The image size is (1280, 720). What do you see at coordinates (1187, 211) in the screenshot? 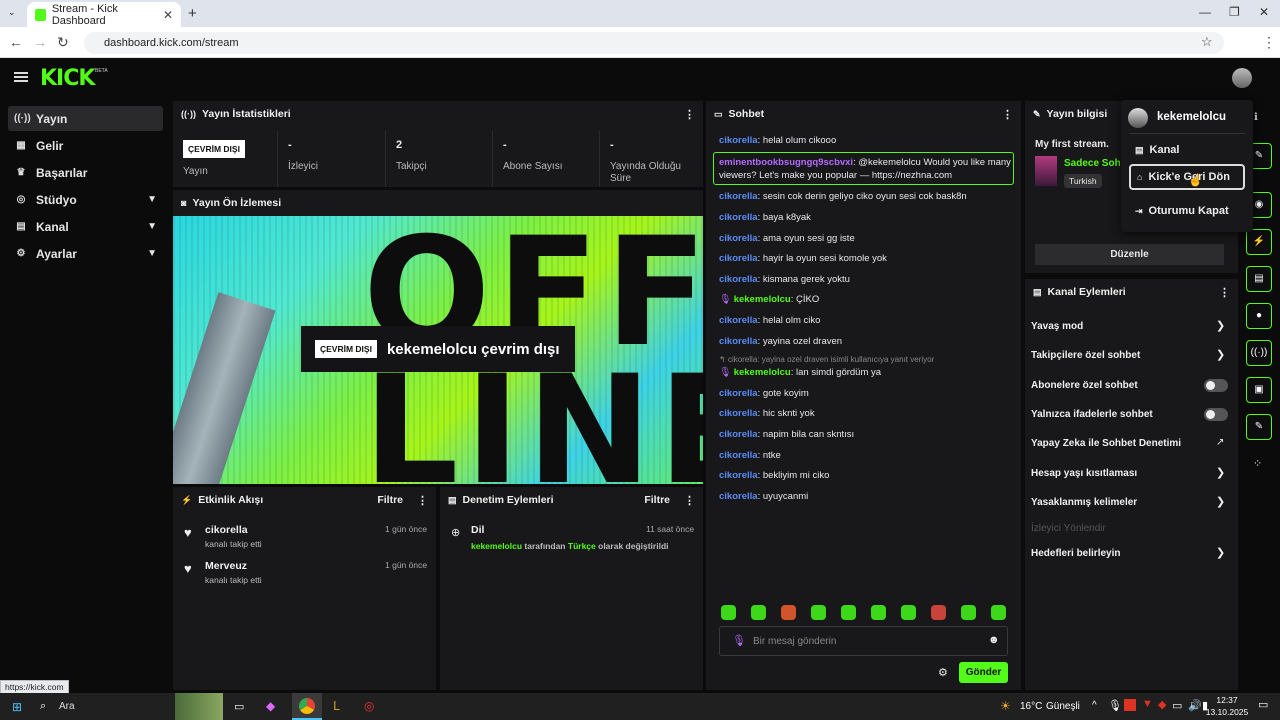
I see `menu-item-logout: ⇥ Oturumu Kapat` at bounding box center [1187, 211].